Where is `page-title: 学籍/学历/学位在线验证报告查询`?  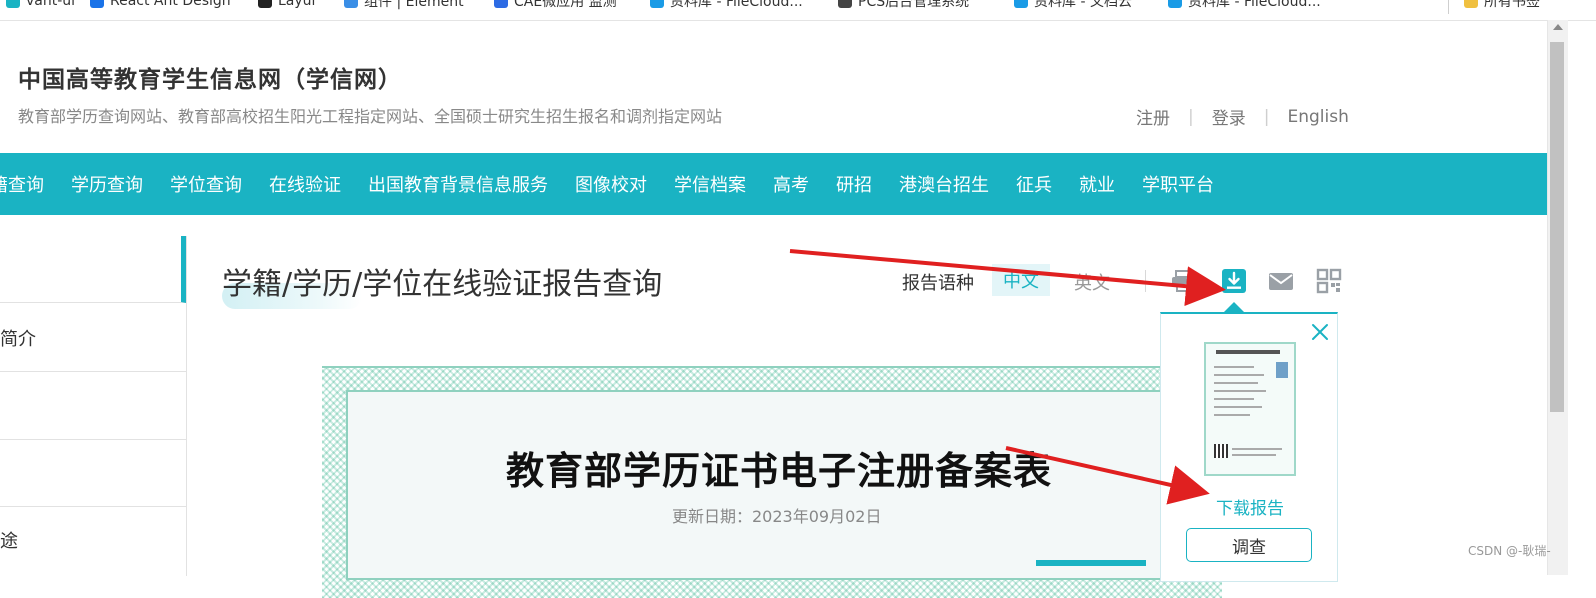 page-title: 学籍/学历/学位在线验证报告查询 is located at coordinates (442, 284).